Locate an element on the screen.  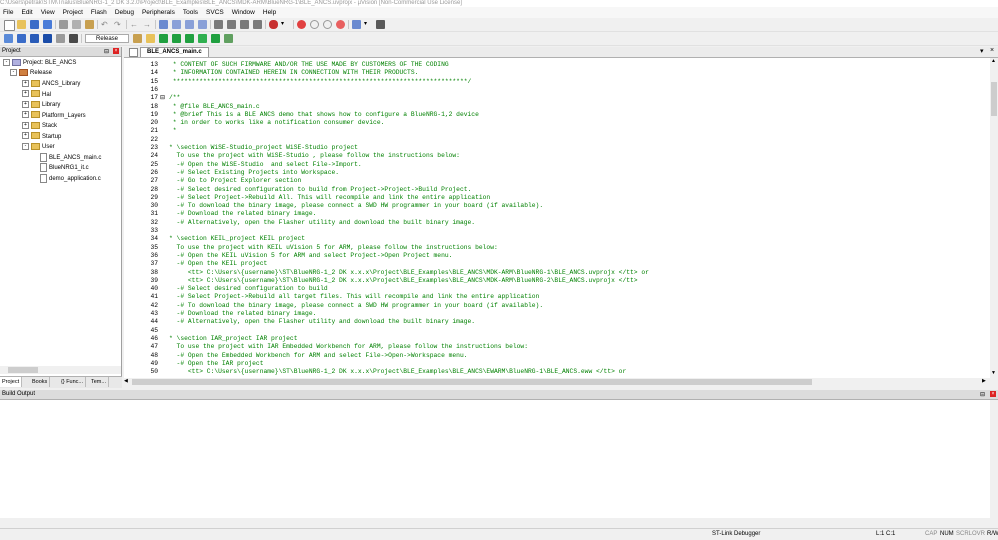
tab-books: Books is located at coordinates (40, 382).